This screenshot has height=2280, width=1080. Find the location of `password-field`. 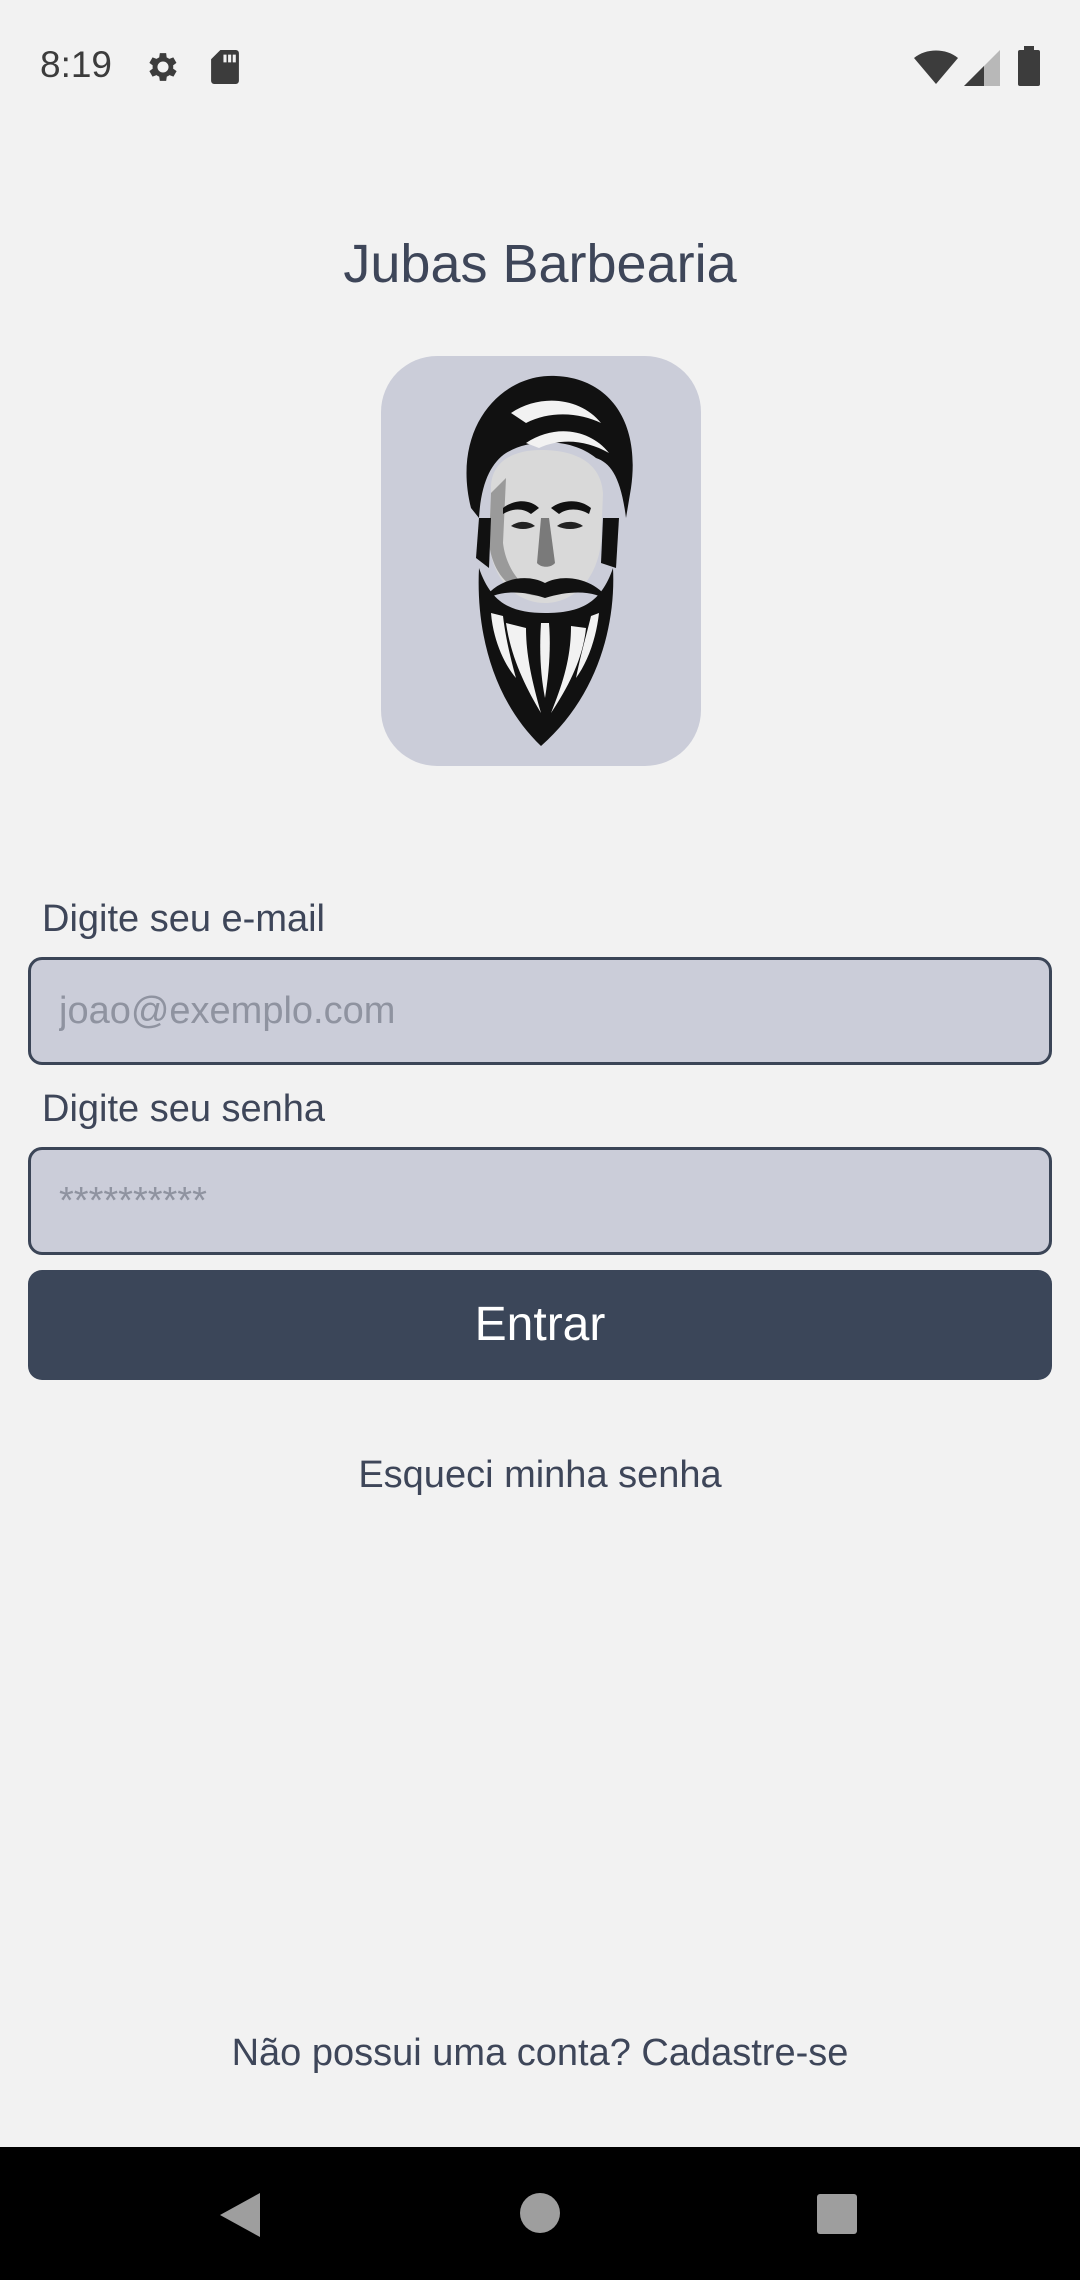

password-field is located at coordinates (540, 1201).